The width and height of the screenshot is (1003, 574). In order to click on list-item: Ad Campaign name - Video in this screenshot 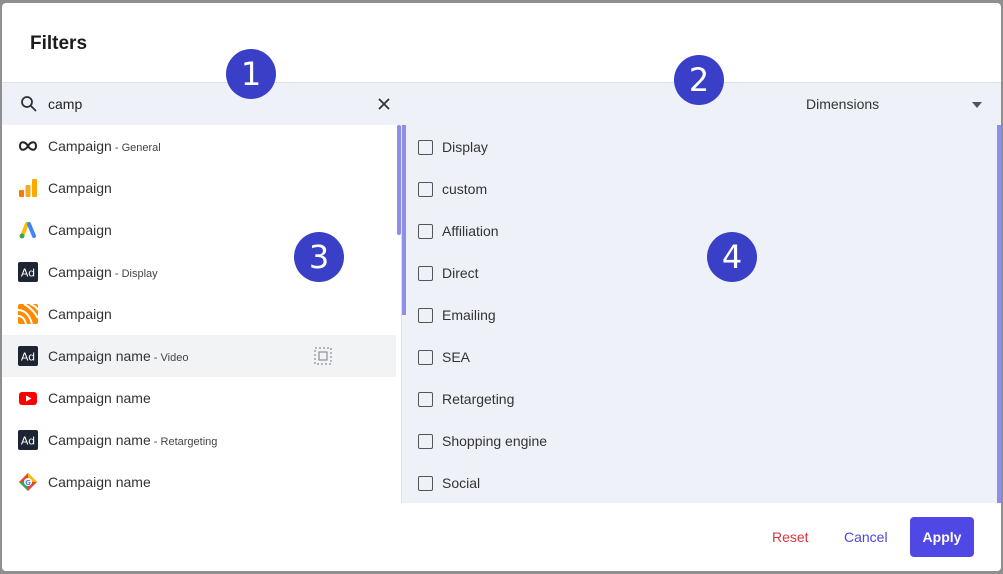, I will do `click(199, 356)`.